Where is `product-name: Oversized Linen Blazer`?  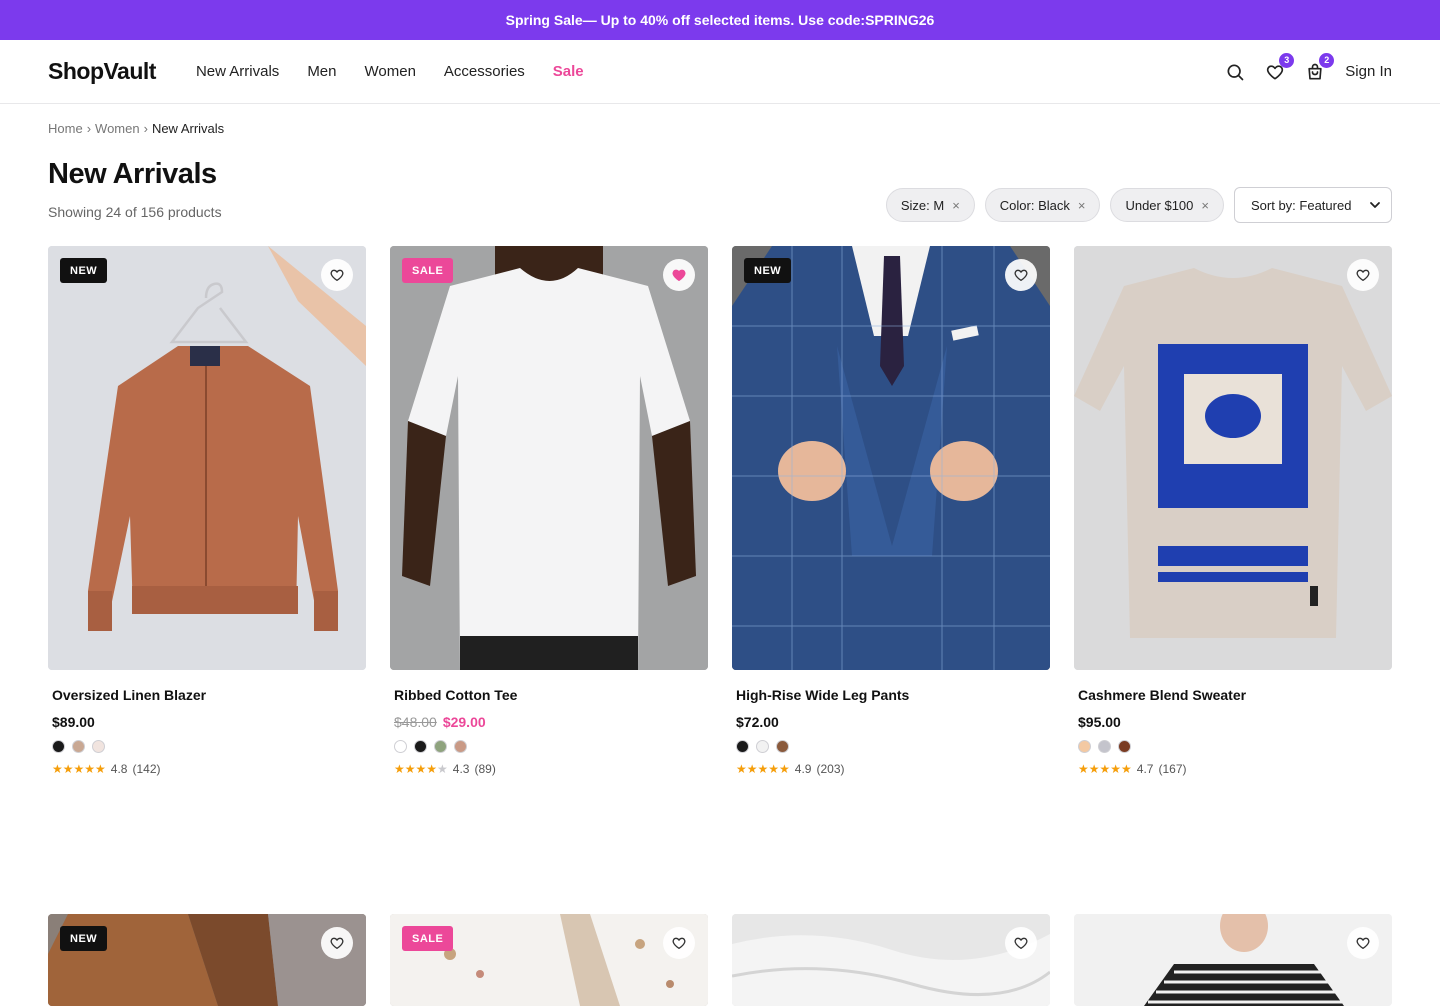 product-name: Oversized Linen Blazer is located at coordinates (207, 695).